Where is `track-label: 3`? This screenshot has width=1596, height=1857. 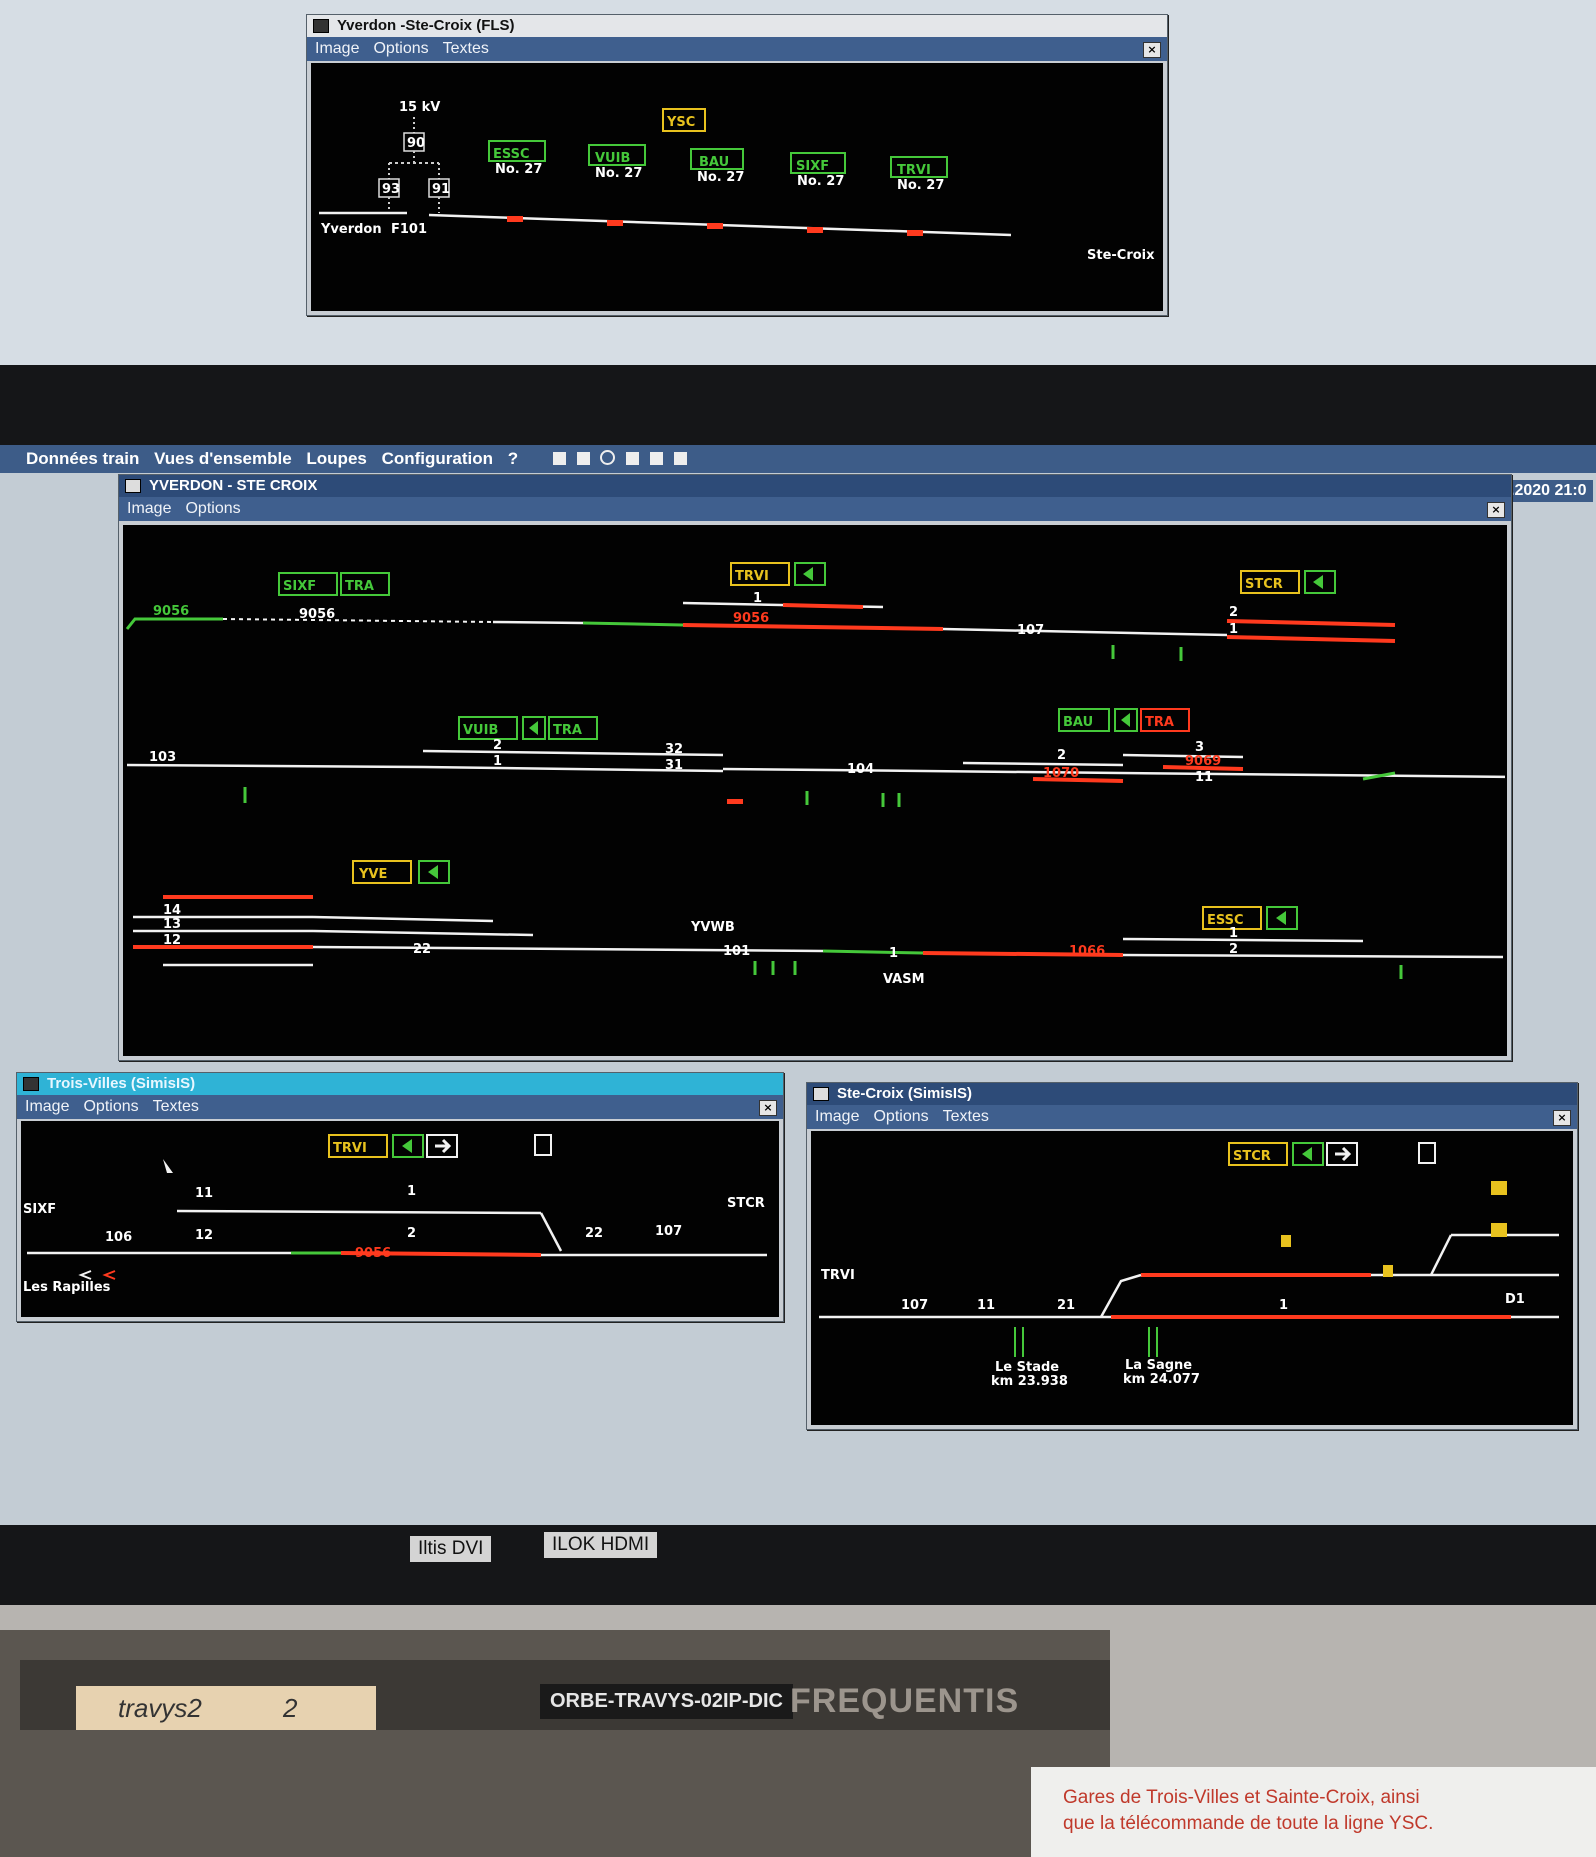 track-label: 3 is located at coordinates (1199, 747).